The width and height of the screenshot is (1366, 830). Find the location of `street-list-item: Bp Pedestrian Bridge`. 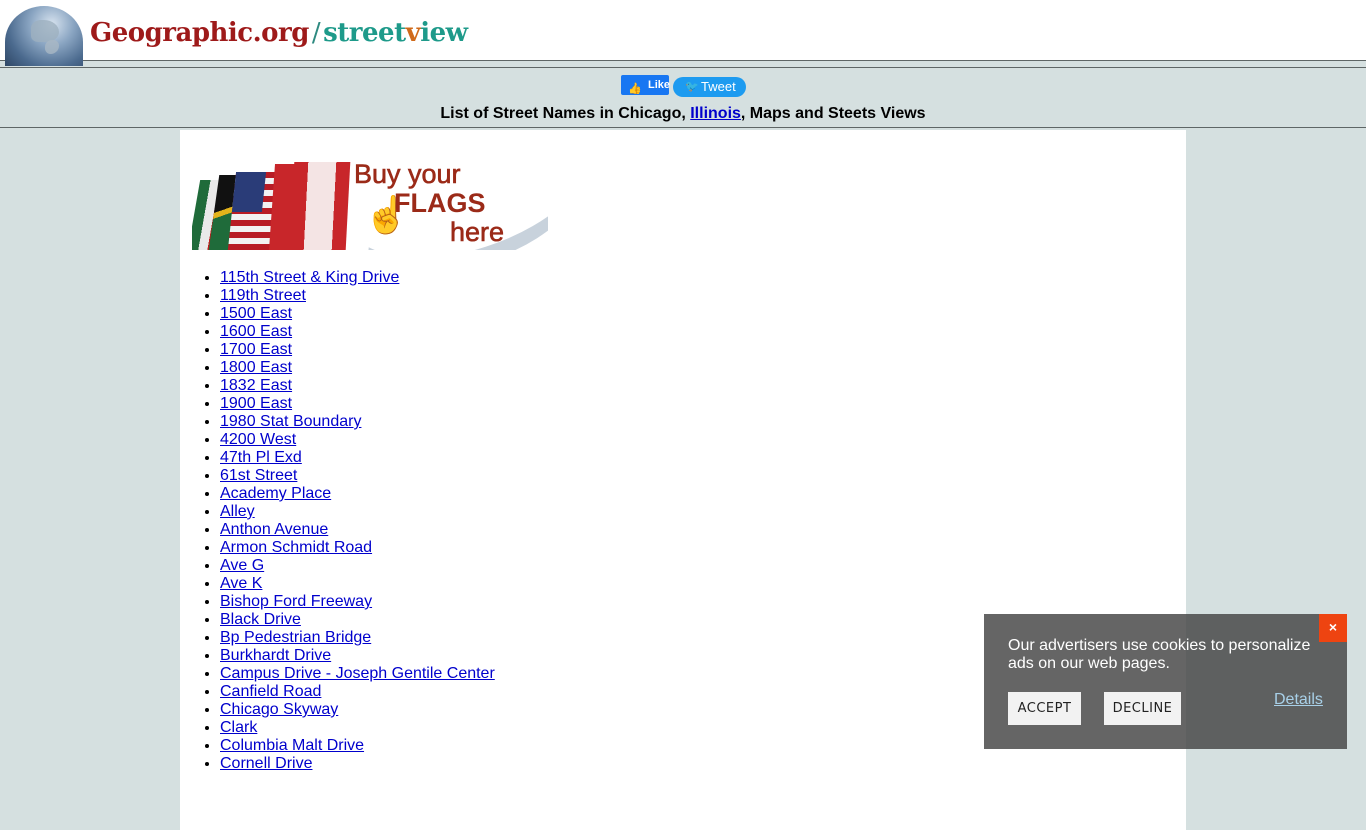

street-list-item: Bp Pedestrian Bridge is located at coordinates (357, 638).